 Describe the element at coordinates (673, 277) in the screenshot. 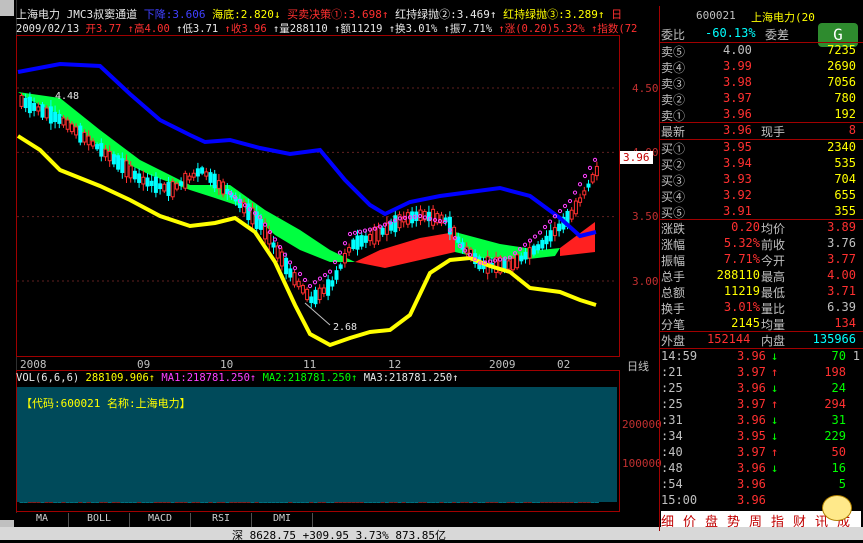

I see `stat-label: 总手` at that location.